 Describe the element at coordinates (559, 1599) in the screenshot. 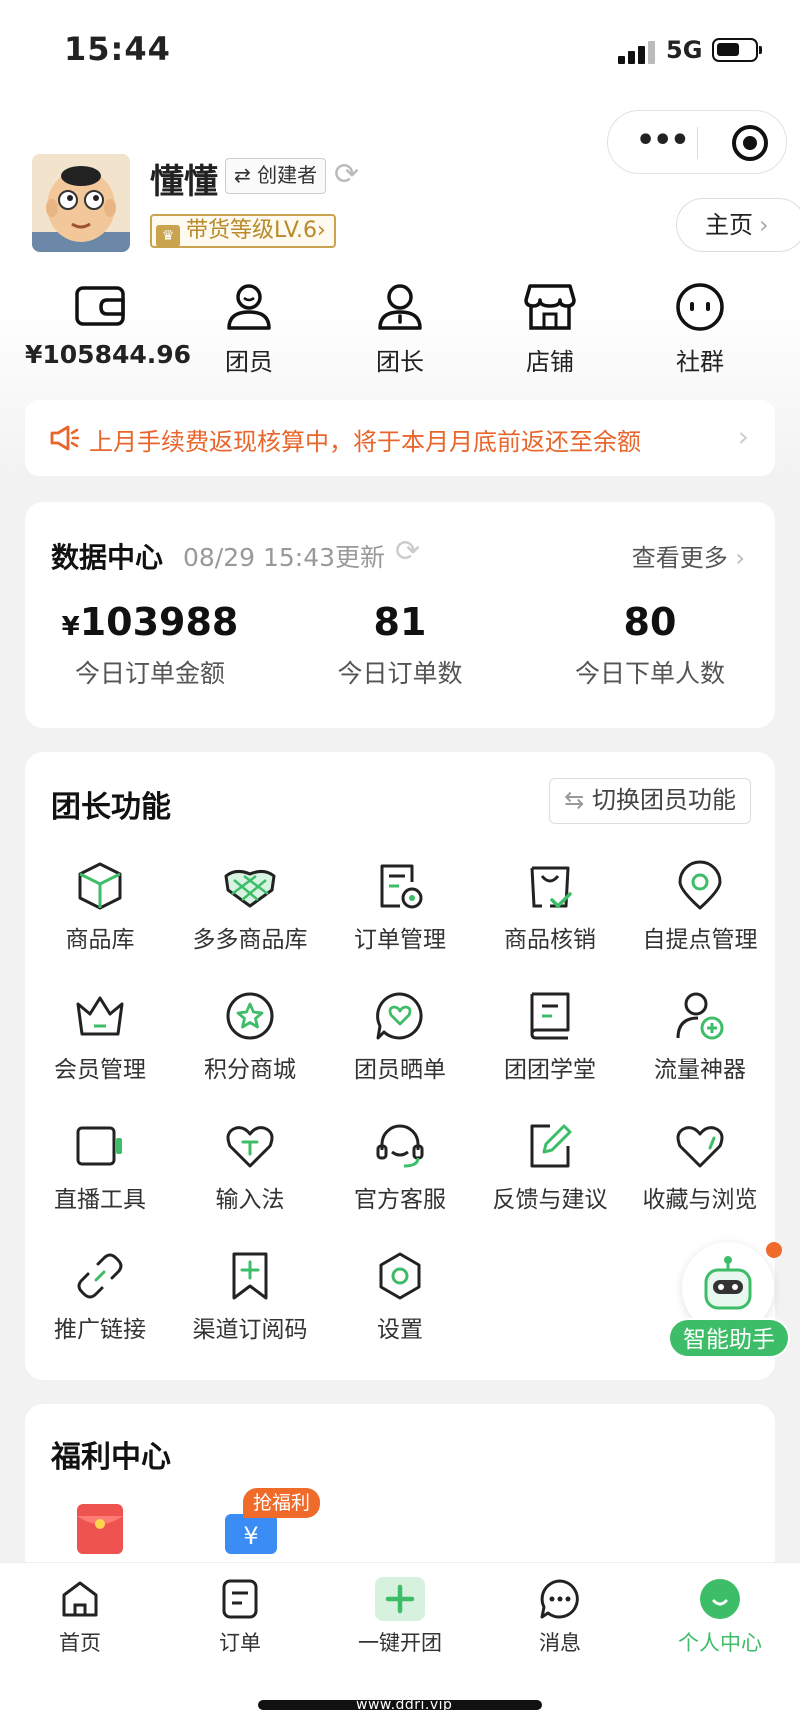

I see `message-icon` at that location.